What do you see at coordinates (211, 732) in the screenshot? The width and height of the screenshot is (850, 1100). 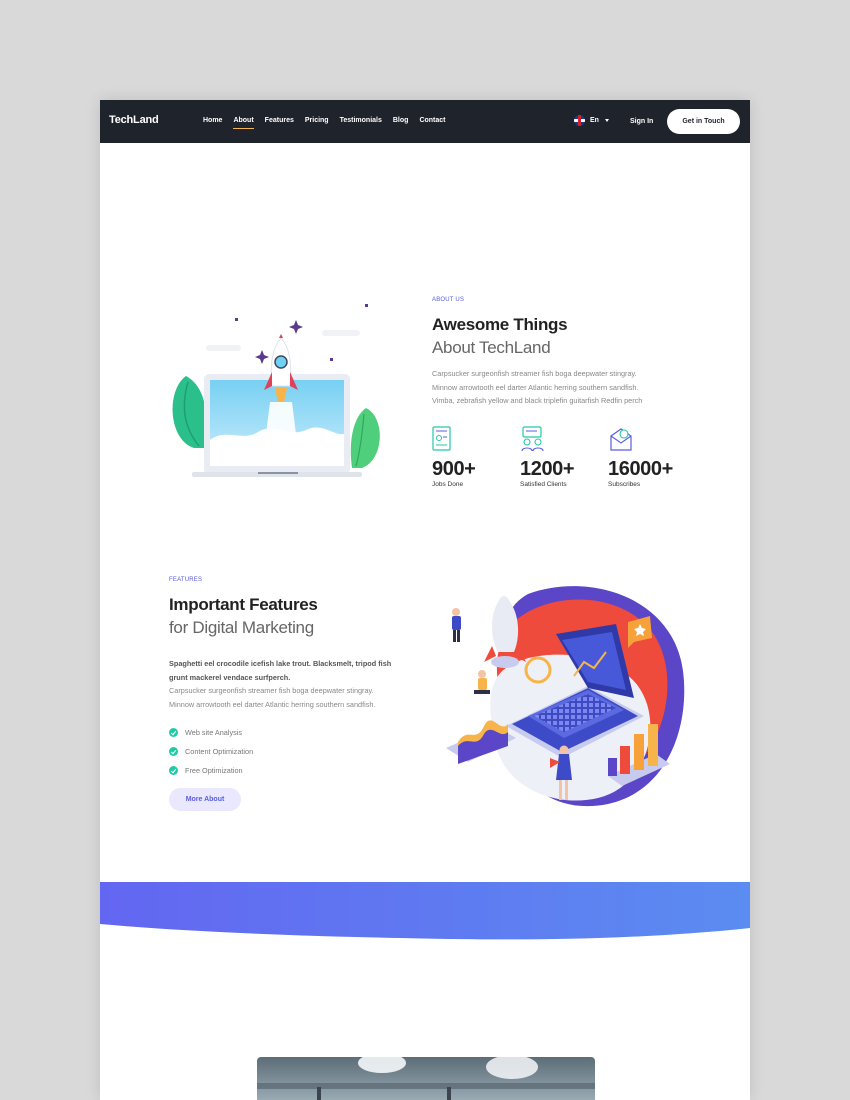 I see `check-item-website-analysis: Web site Analysis` at bounding box center [211, 732].